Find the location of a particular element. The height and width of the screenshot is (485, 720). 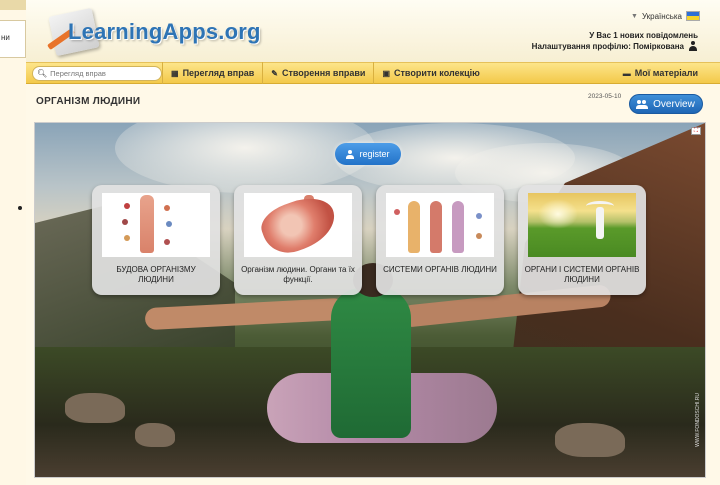

profile-settings-link: Налаштування профілю: Поміркована is located at coordinates (615, 46).